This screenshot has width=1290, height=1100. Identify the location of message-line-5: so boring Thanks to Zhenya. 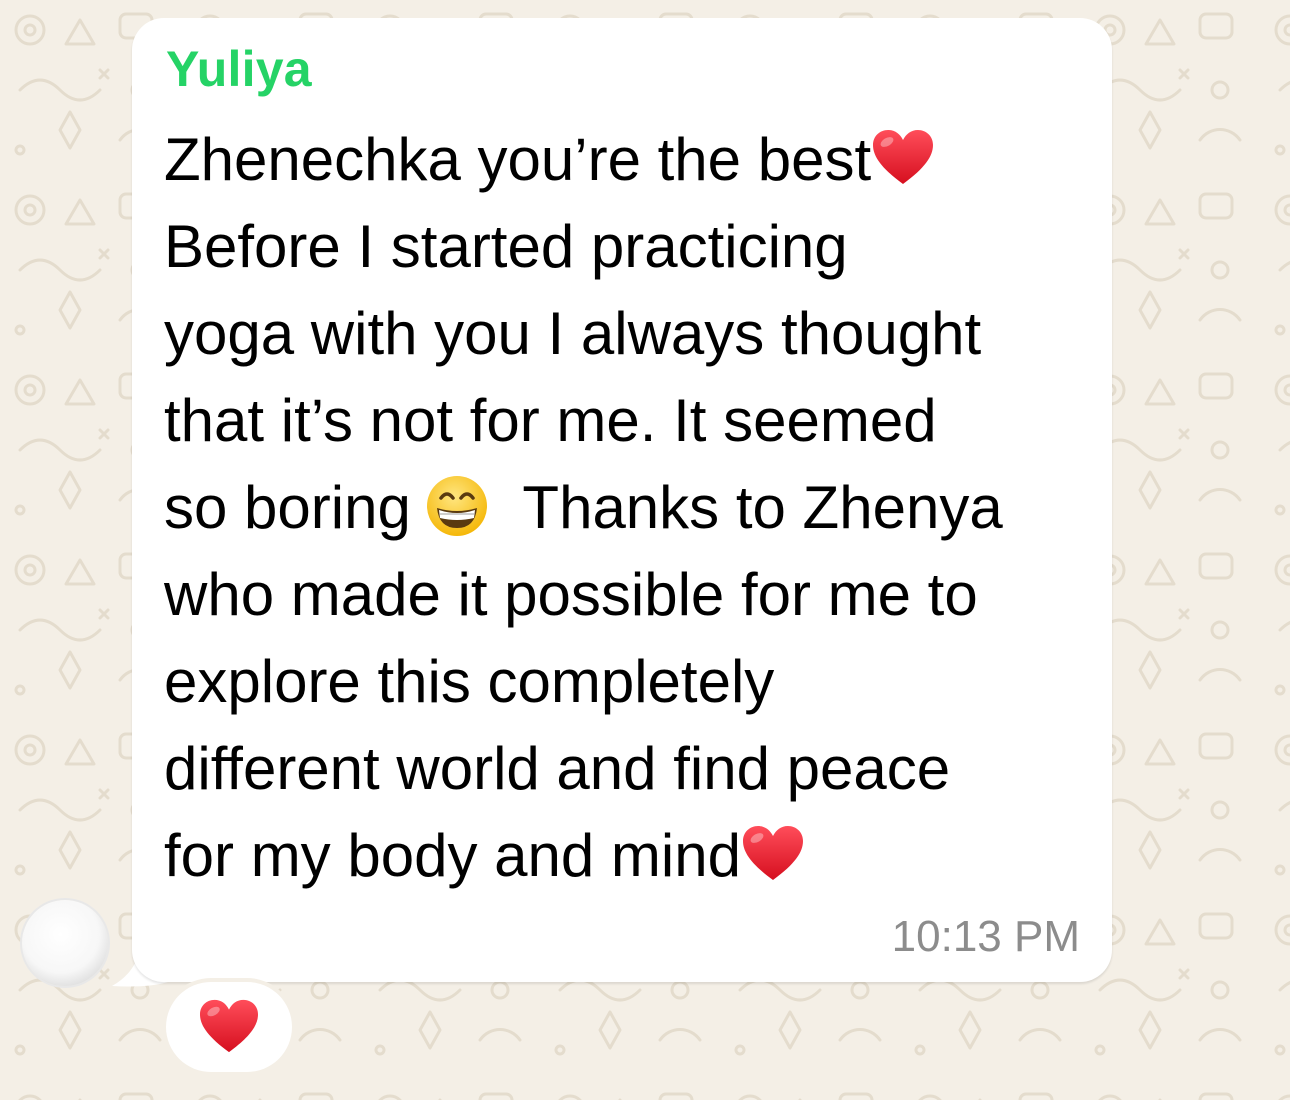
(629, 507).